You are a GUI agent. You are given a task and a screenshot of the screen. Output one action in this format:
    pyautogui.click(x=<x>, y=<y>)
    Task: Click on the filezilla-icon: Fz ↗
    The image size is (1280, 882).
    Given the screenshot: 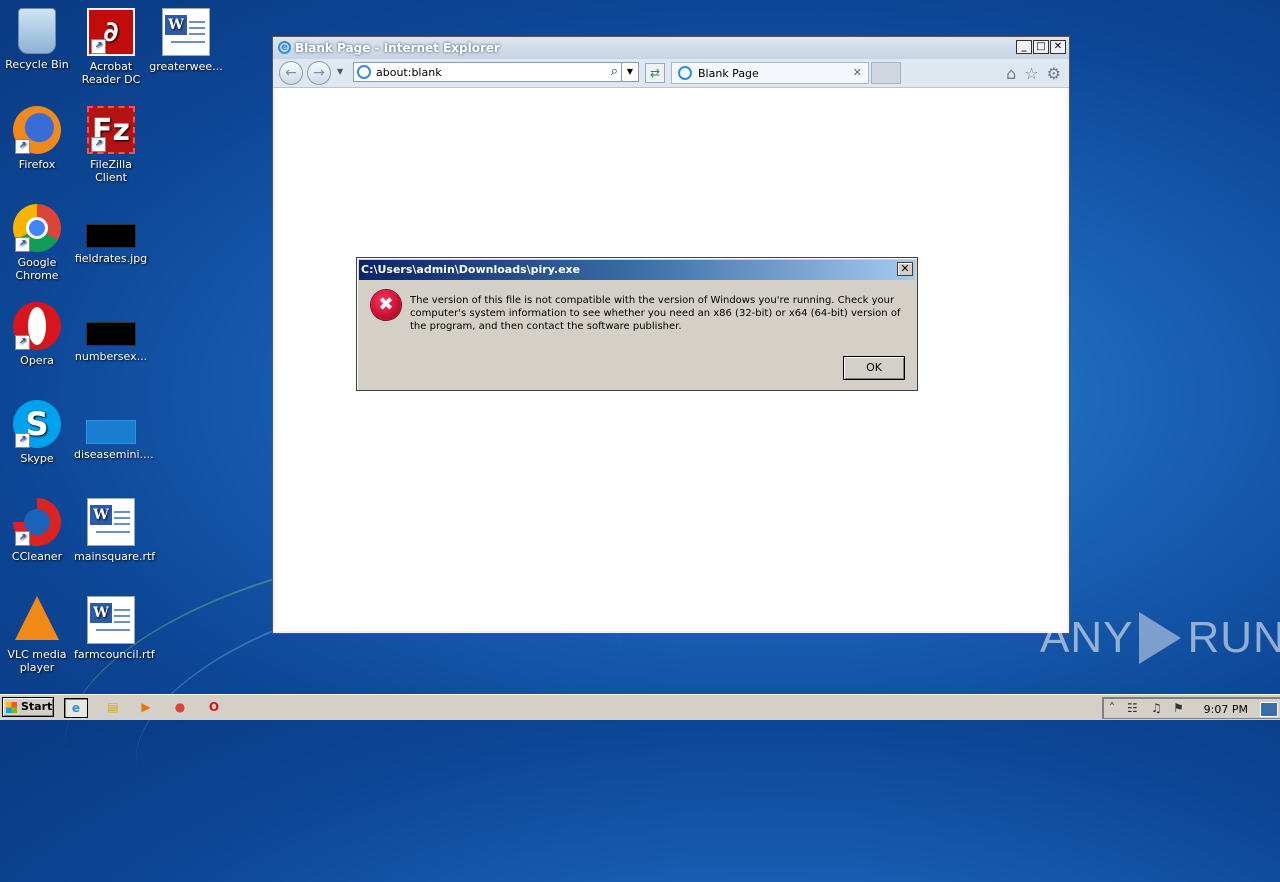 What is the action you would take?
    pyautogui.click(x=111, y=130)
    